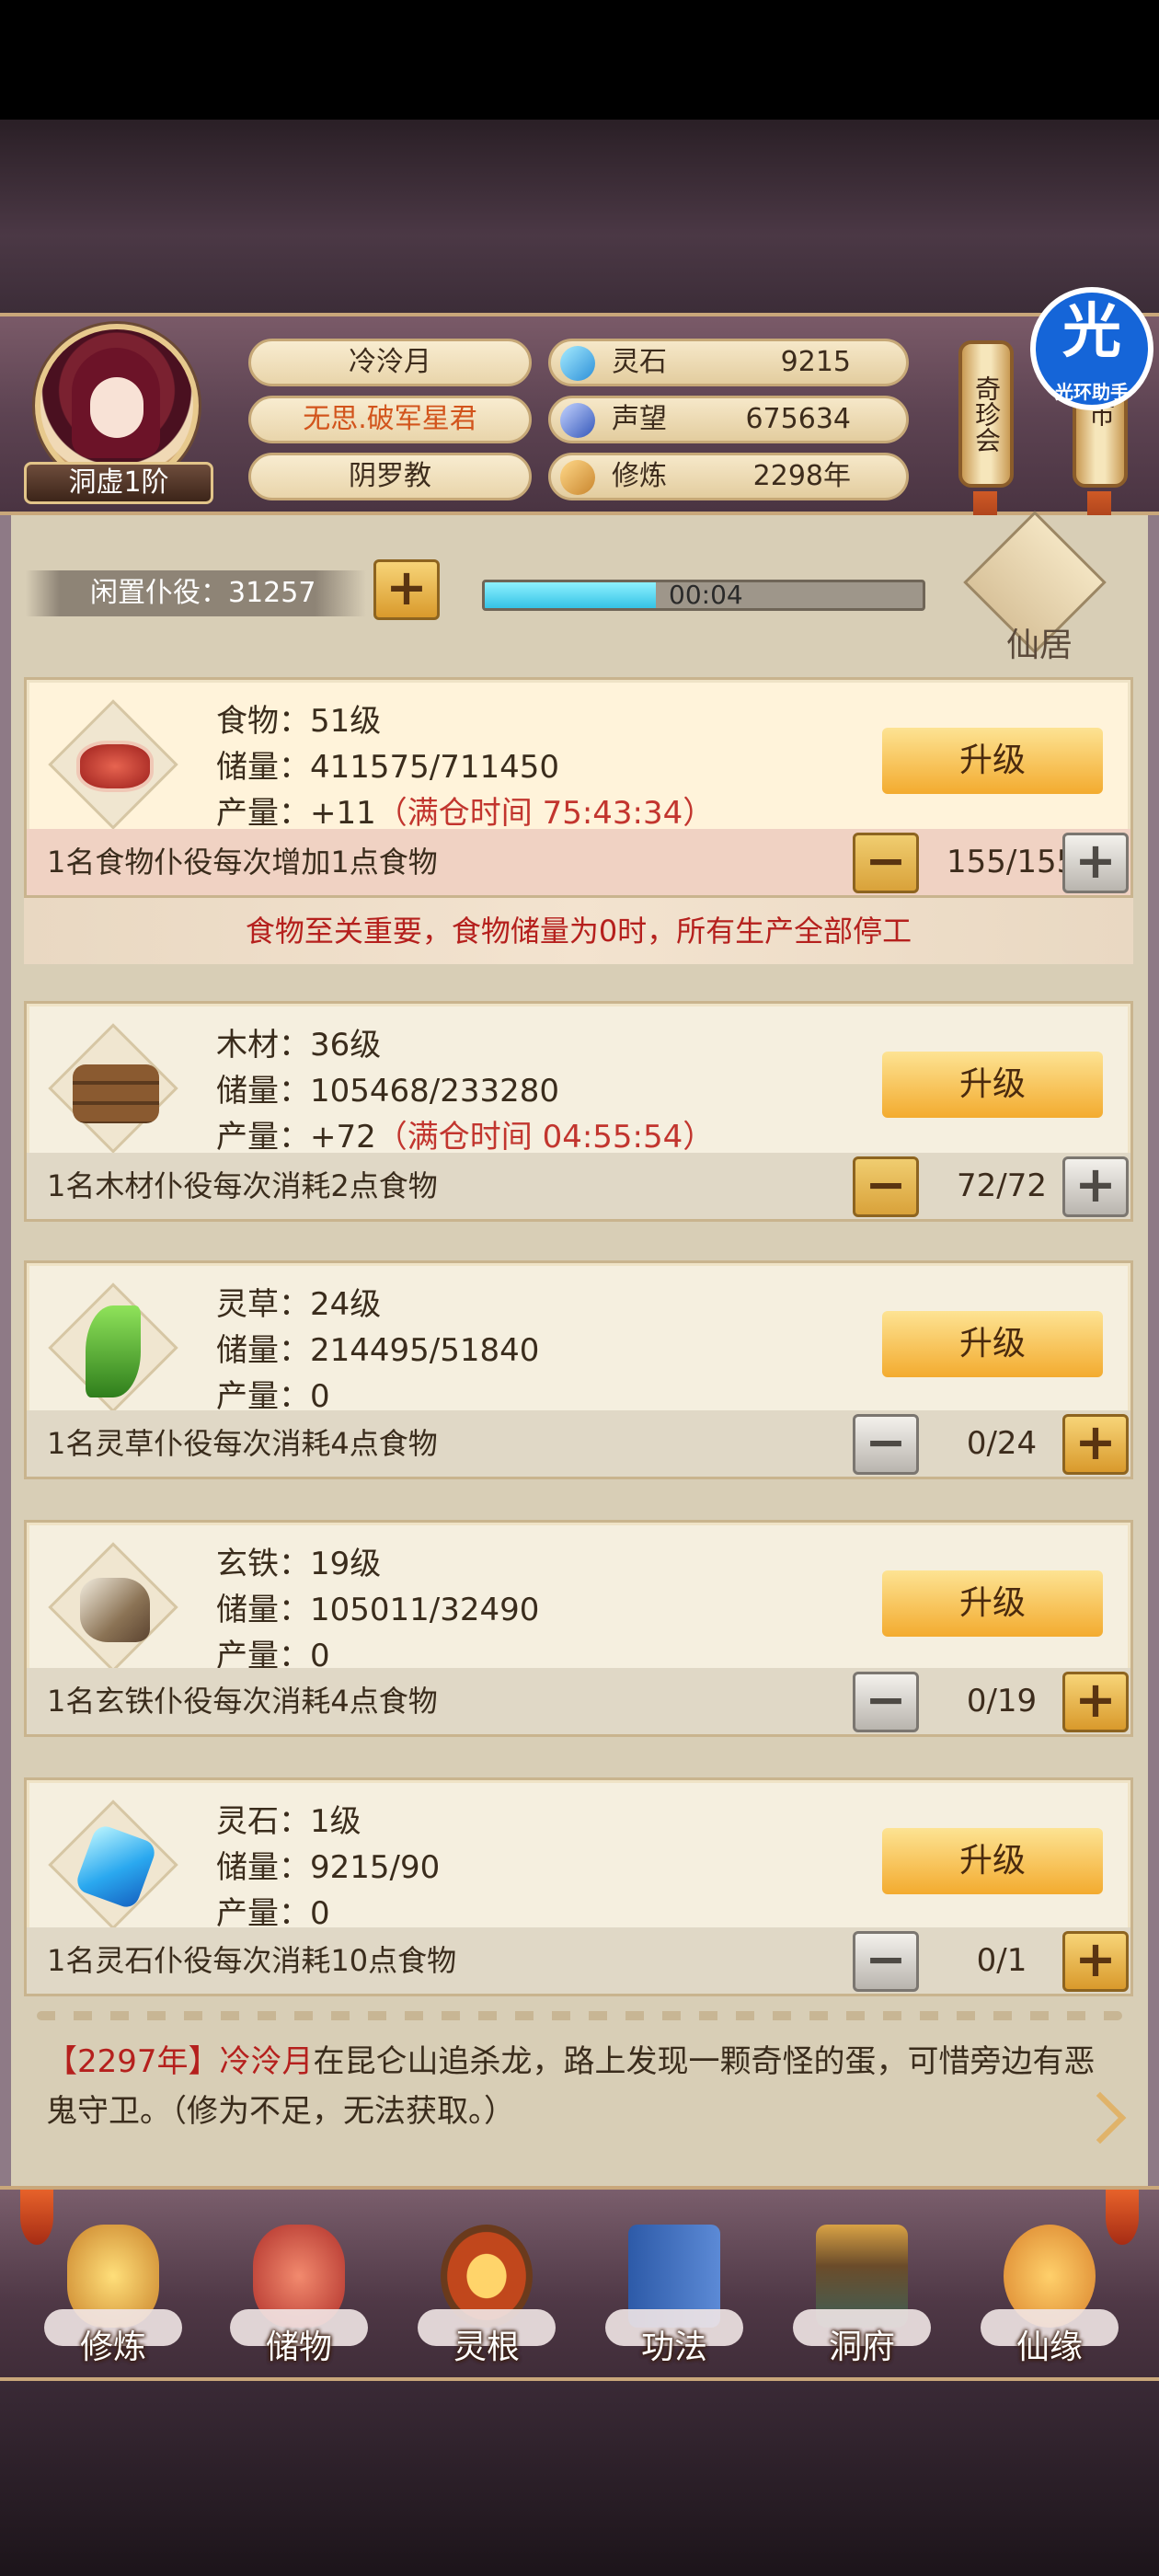 The image size is (1159, 2576). Describe the element at coordinates (1049, 2295) in the screenshot. I see `nav-destiny: 仙缘` at that location.